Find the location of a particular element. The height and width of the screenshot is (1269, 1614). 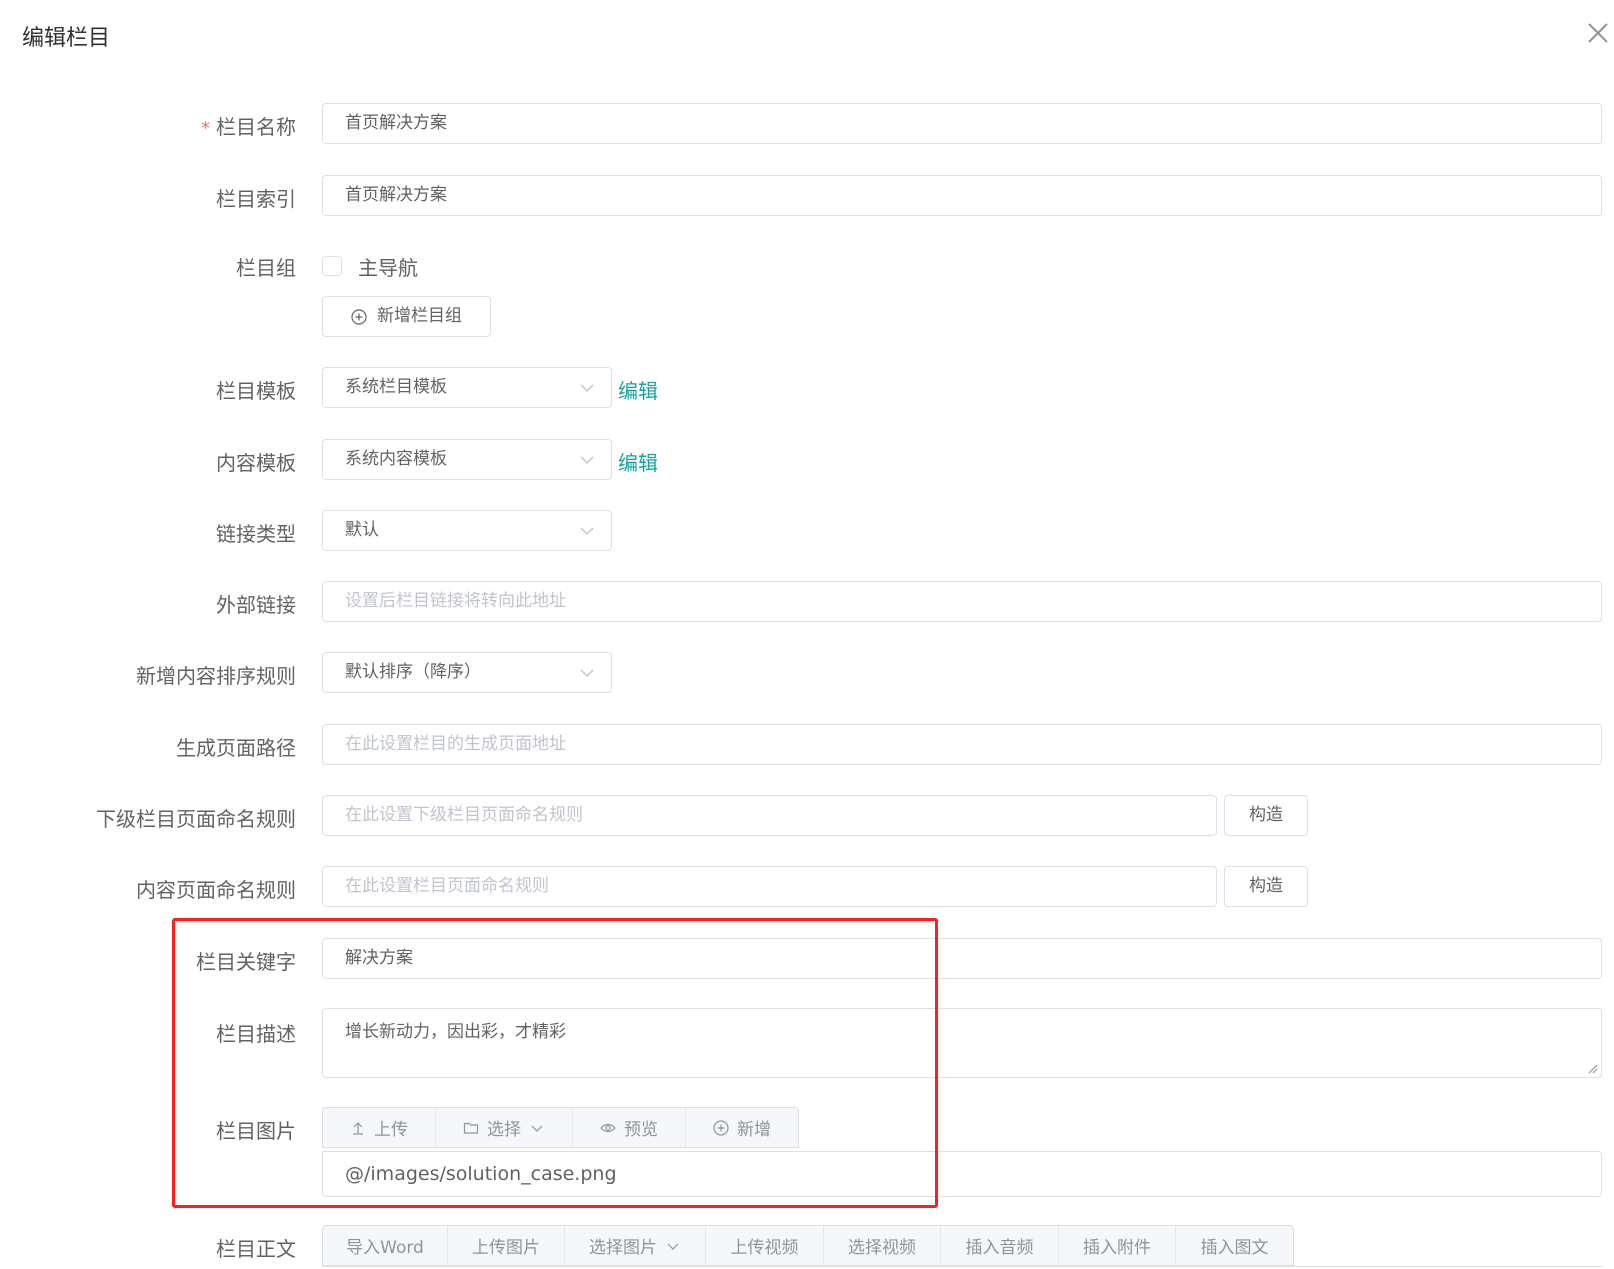

insert-audio-button: 插入音频 is located at coordinates (1000, 1245).